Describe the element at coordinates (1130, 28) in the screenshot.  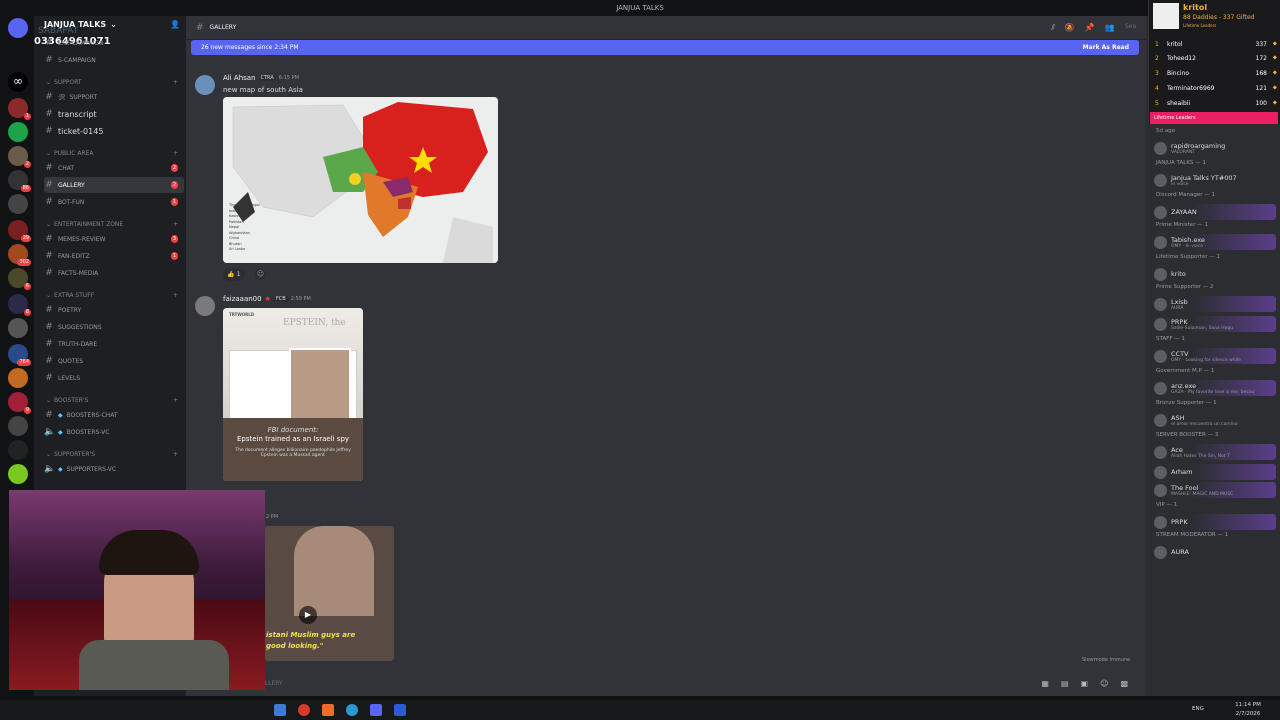
I see `search-input: Sea` at that location.